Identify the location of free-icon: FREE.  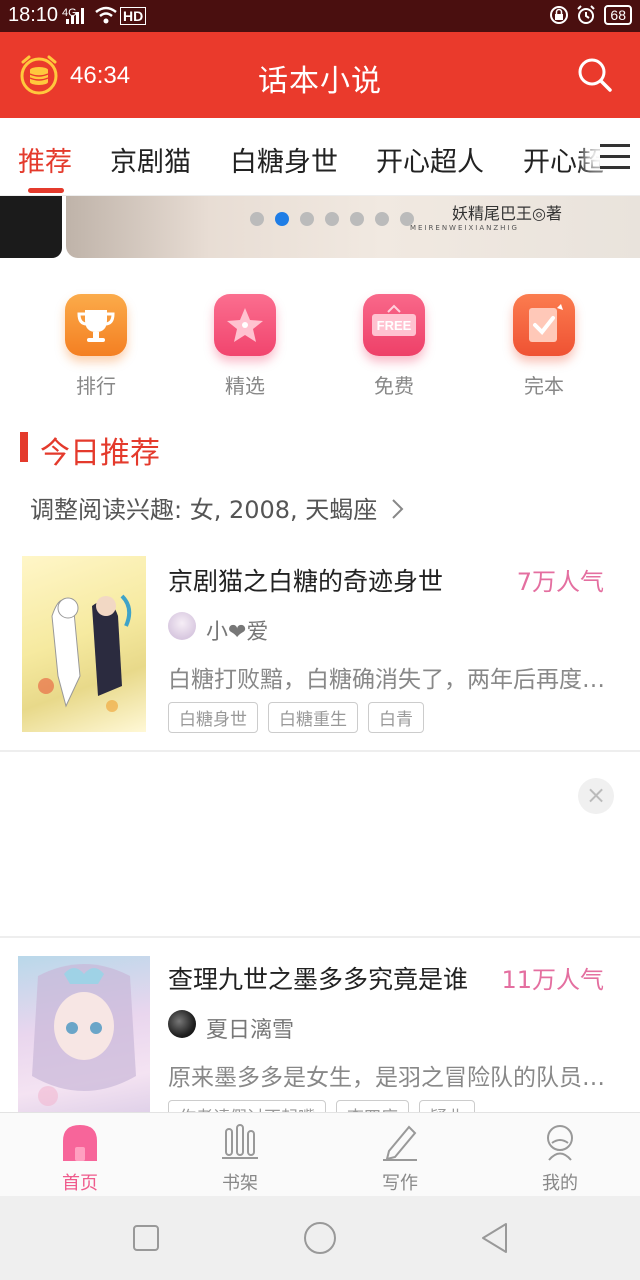
(394, 325).